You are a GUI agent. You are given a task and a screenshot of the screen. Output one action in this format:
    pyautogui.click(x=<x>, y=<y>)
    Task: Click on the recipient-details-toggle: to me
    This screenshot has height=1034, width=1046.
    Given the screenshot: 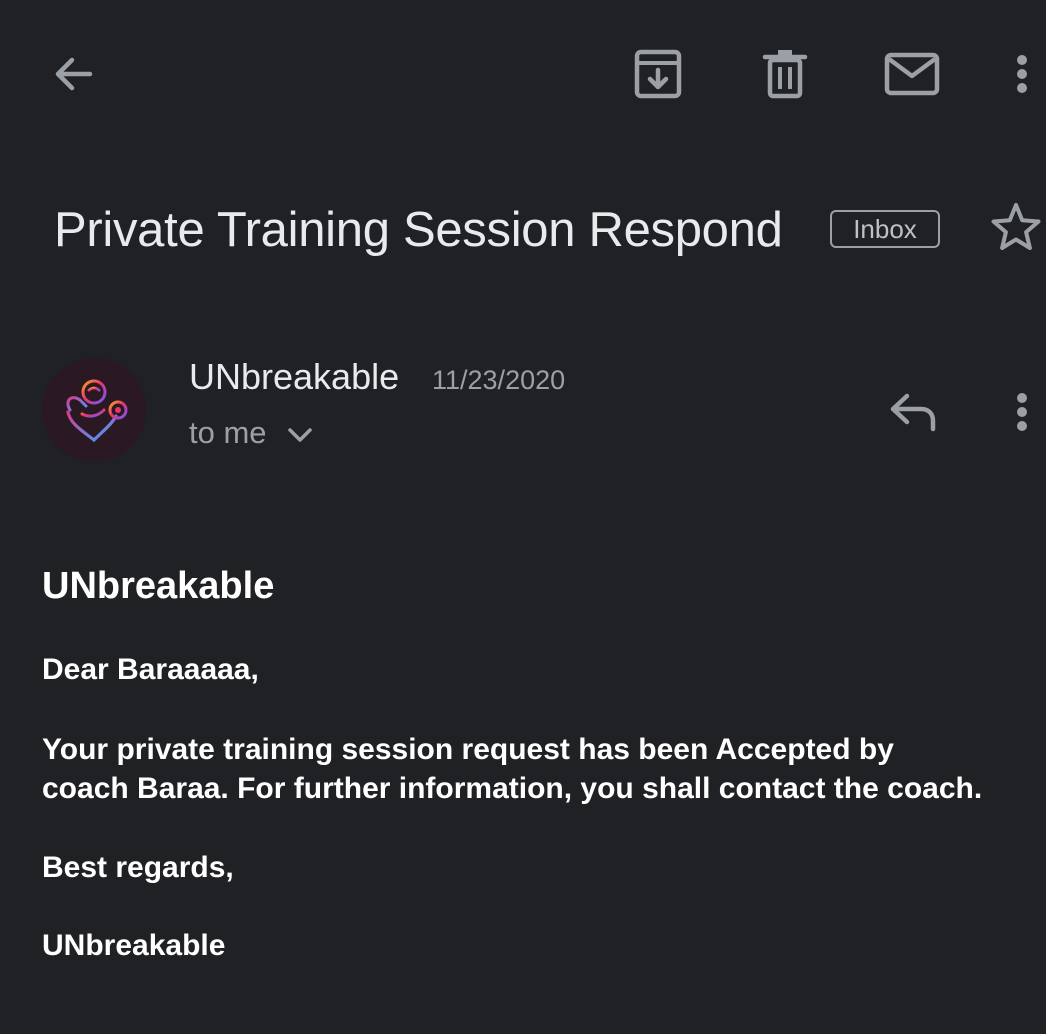 What is the action you would take?
    pyautogui.click(x=251, y=433)
    